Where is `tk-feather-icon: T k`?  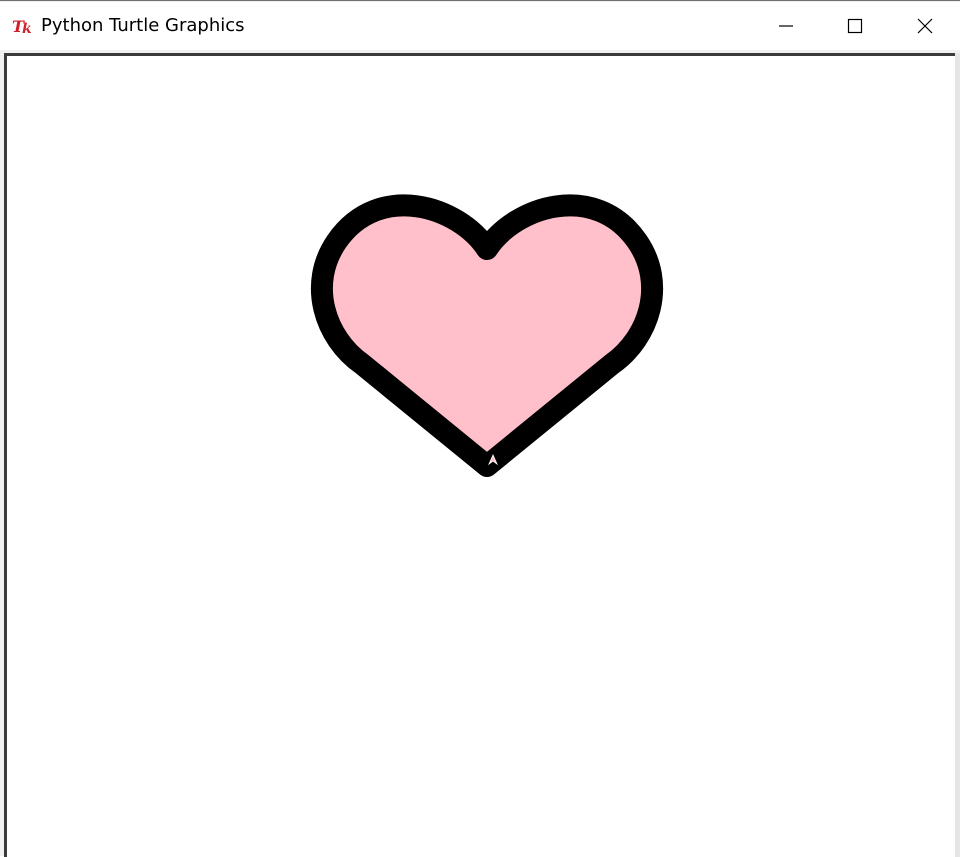
tk-feather-icon: T k is located at coordinates (22, 26).